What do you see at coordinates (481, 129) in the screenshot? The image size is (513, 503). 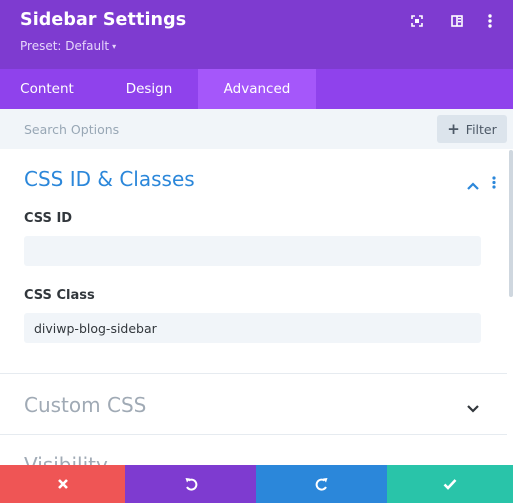 I see `filter-label: Filter` at bounding box center [481, 129].